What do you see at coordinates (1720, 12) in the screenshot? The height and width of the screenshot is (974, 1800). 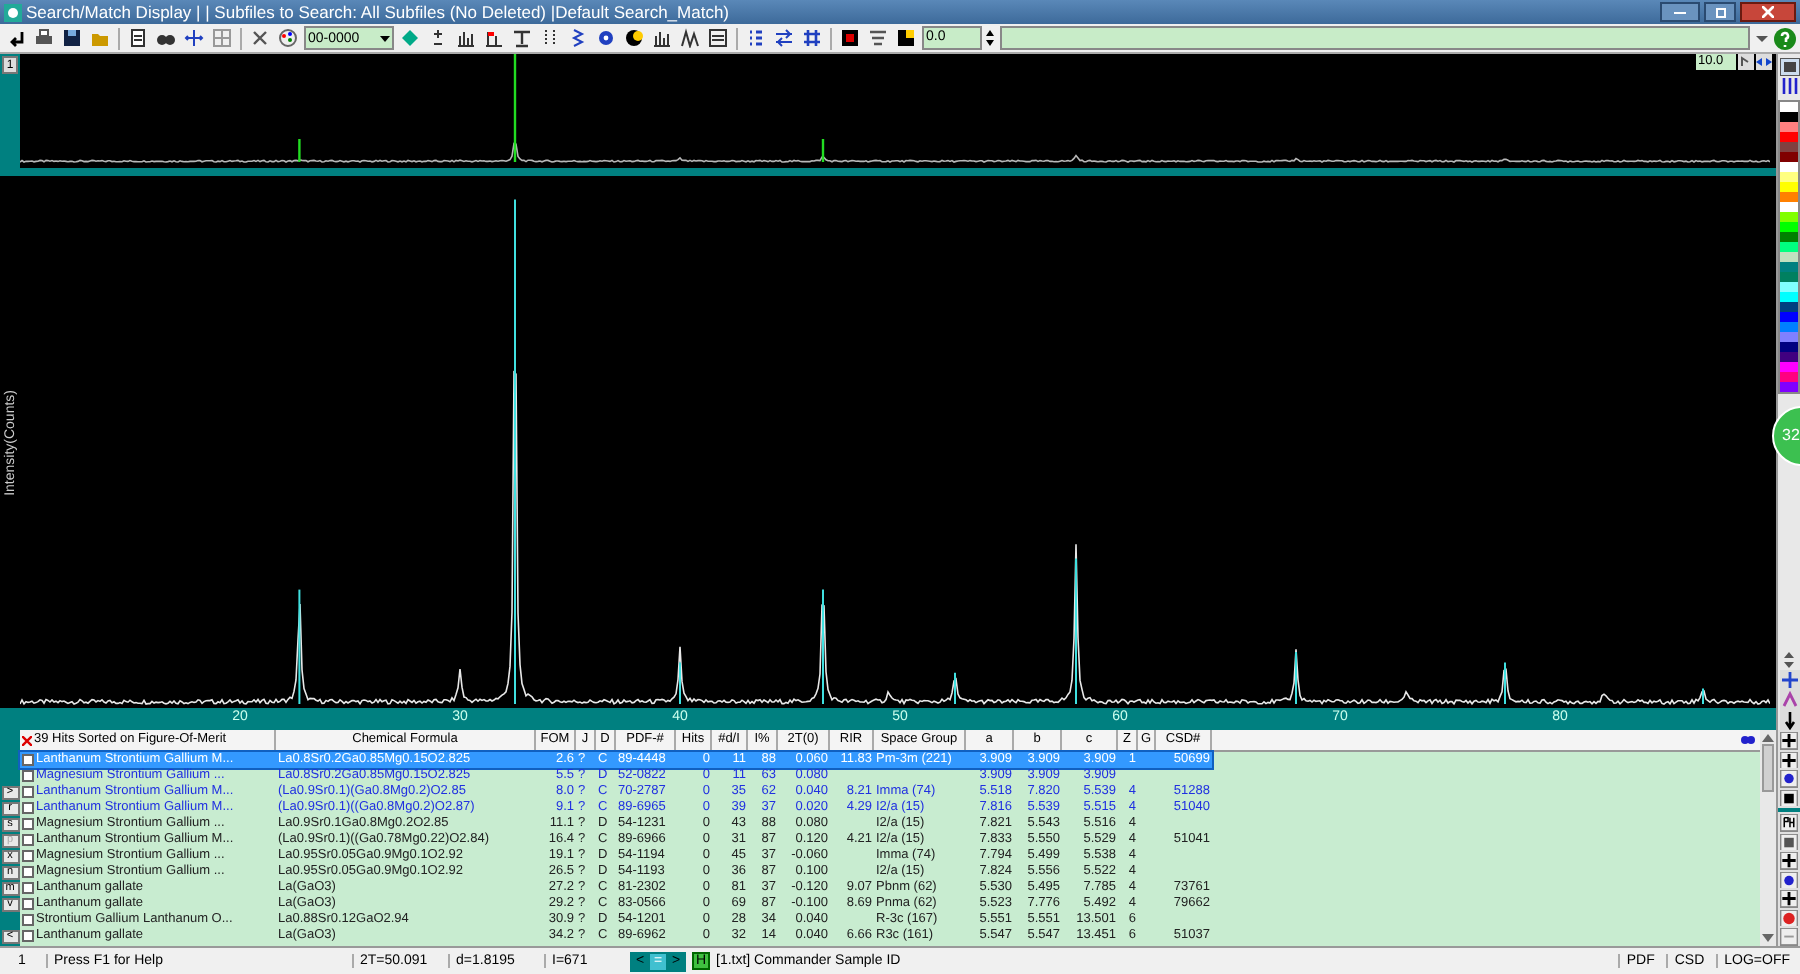 I see `maximize-button` at bounding box center [1720, 12].